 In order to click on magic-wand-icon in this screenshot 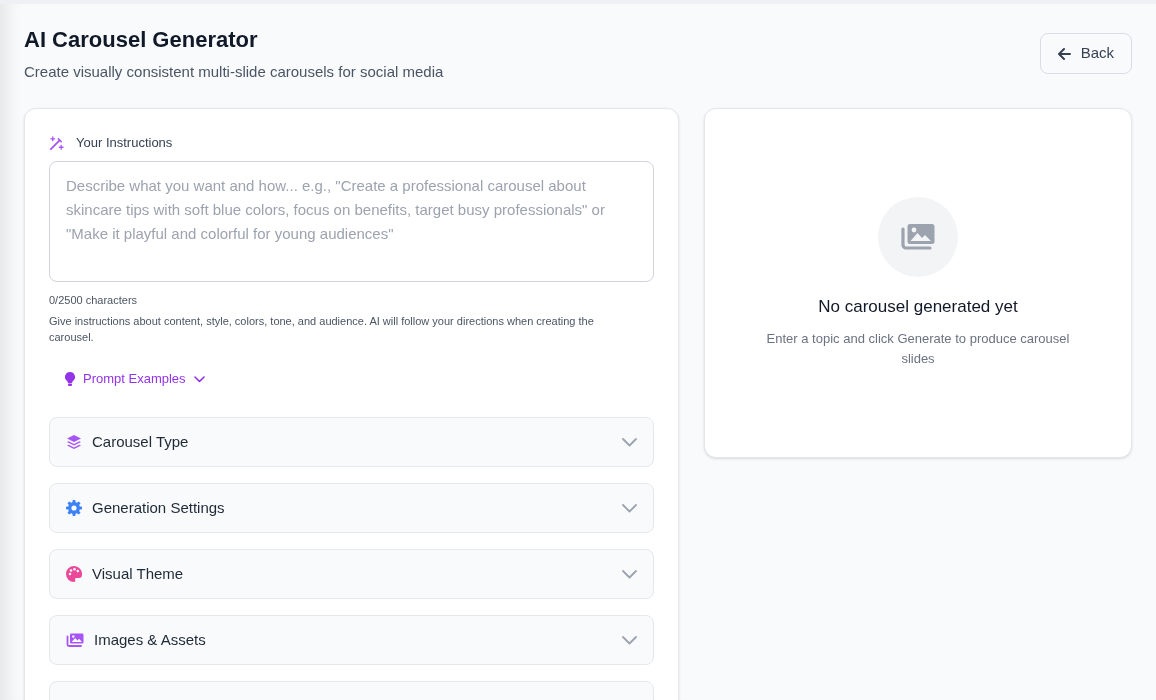, I will do `click(56, 143)`.